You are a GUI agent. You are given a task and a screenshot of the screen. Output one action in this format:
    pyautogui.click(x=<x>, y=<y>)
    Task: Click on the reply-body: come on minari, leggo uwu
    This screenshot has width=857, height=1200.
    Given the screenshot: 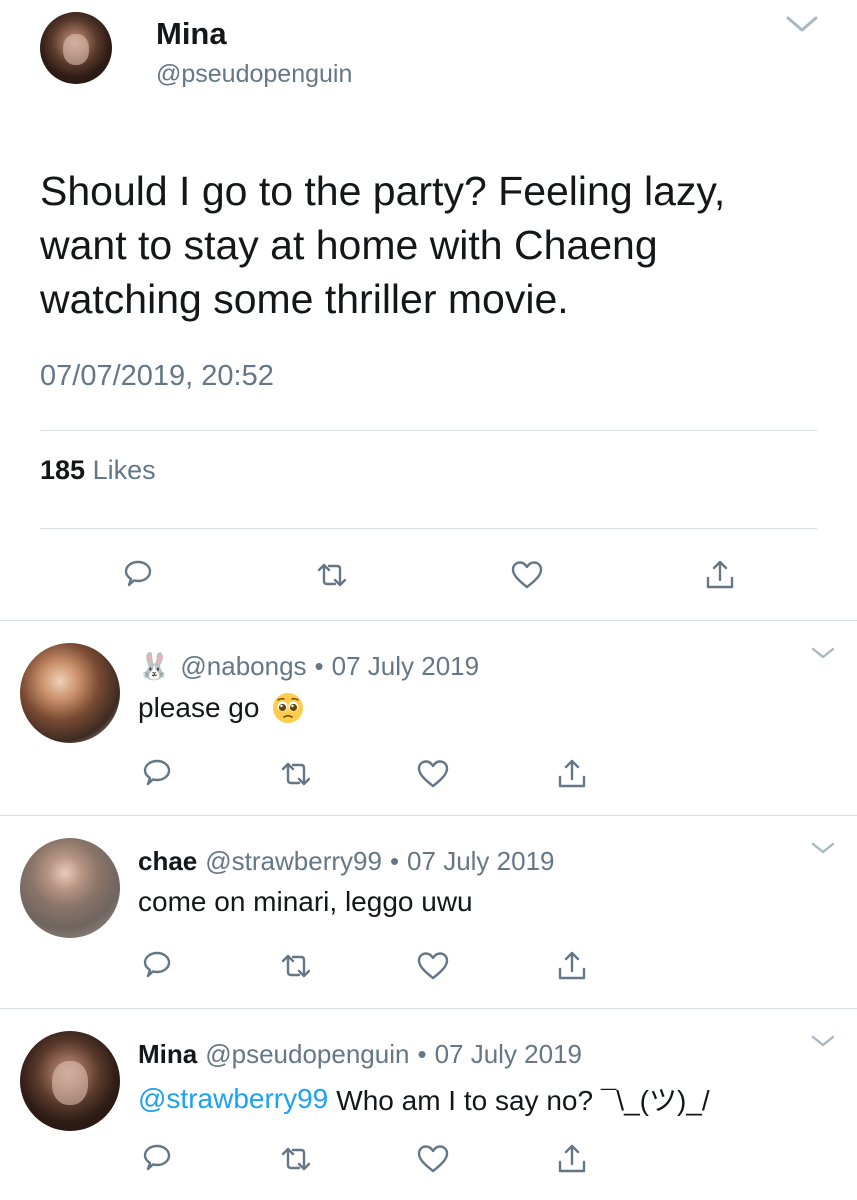 What is the action you would take?
    pyautogui.click(x=305, y=901)
    